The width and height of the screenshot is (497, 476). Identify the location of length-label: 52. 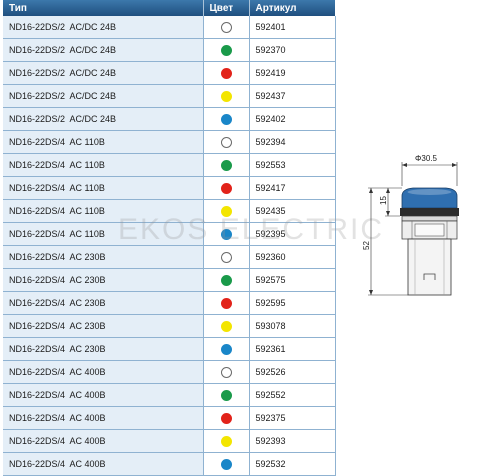
(366, 245).